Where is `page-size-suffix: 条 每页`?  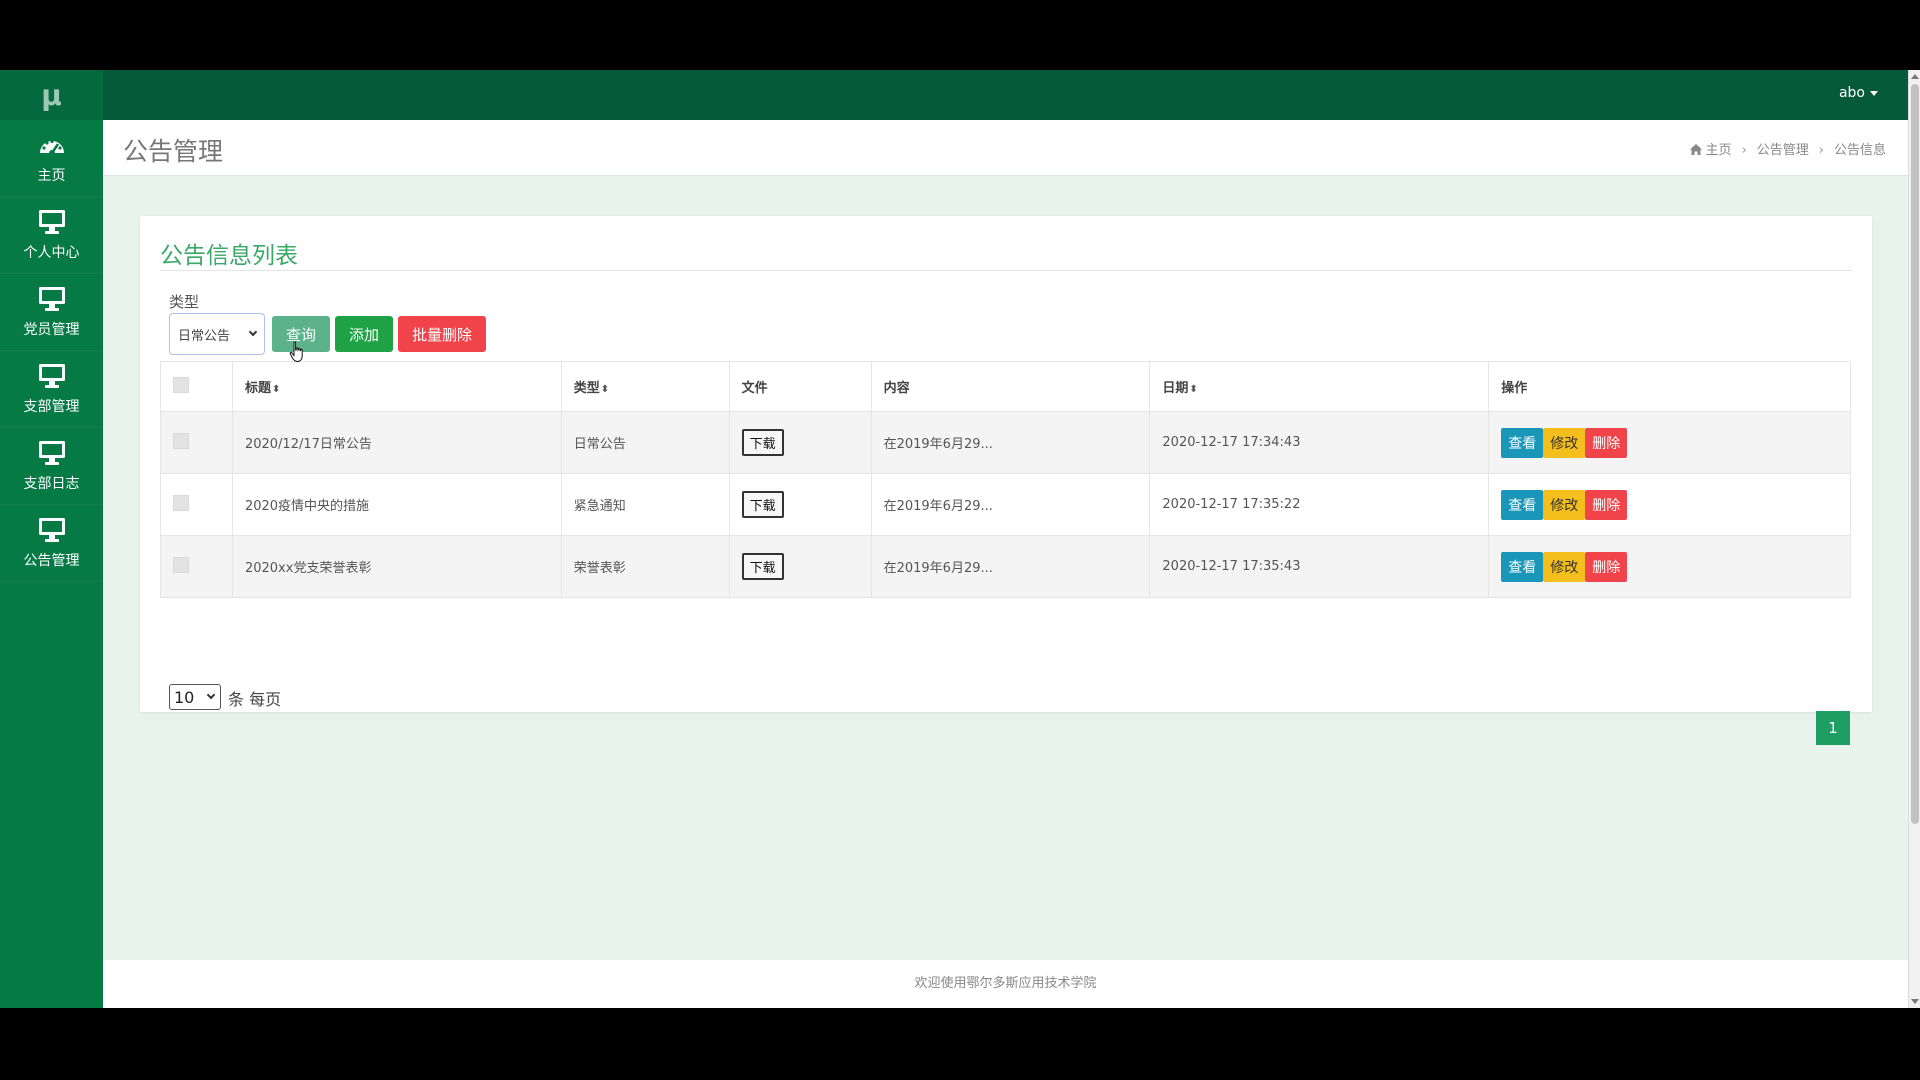
page-size-suffix: 条 每页 is located at coordinates (255, 699).